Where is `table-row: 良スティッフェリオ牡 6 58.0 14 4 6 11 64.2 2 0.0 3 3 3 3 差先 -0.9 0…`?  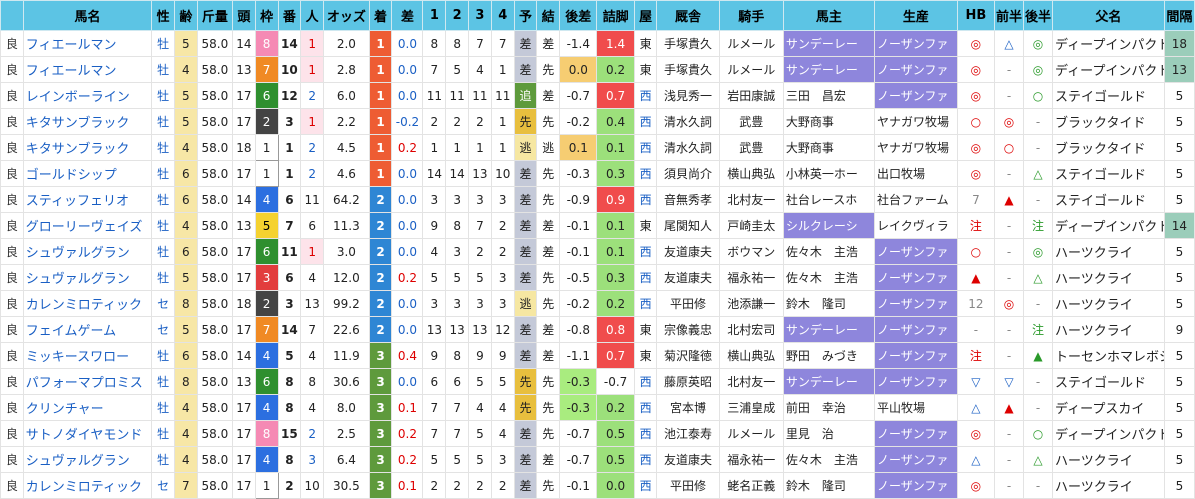
table-row: 良スティッフェリオ牡 6 58.0 14 4 6 11 64.2 2 0.0 3 3 3 3 差先 -0.9 0… is located at coordinates (597, 199).